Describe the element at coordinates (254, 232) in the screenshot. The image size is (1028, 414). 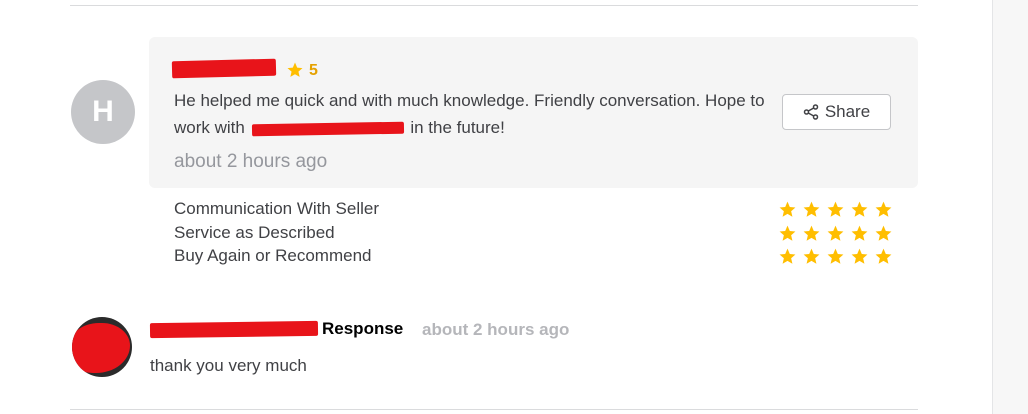
I see `sub-rating-label: Service as Described` at that location.